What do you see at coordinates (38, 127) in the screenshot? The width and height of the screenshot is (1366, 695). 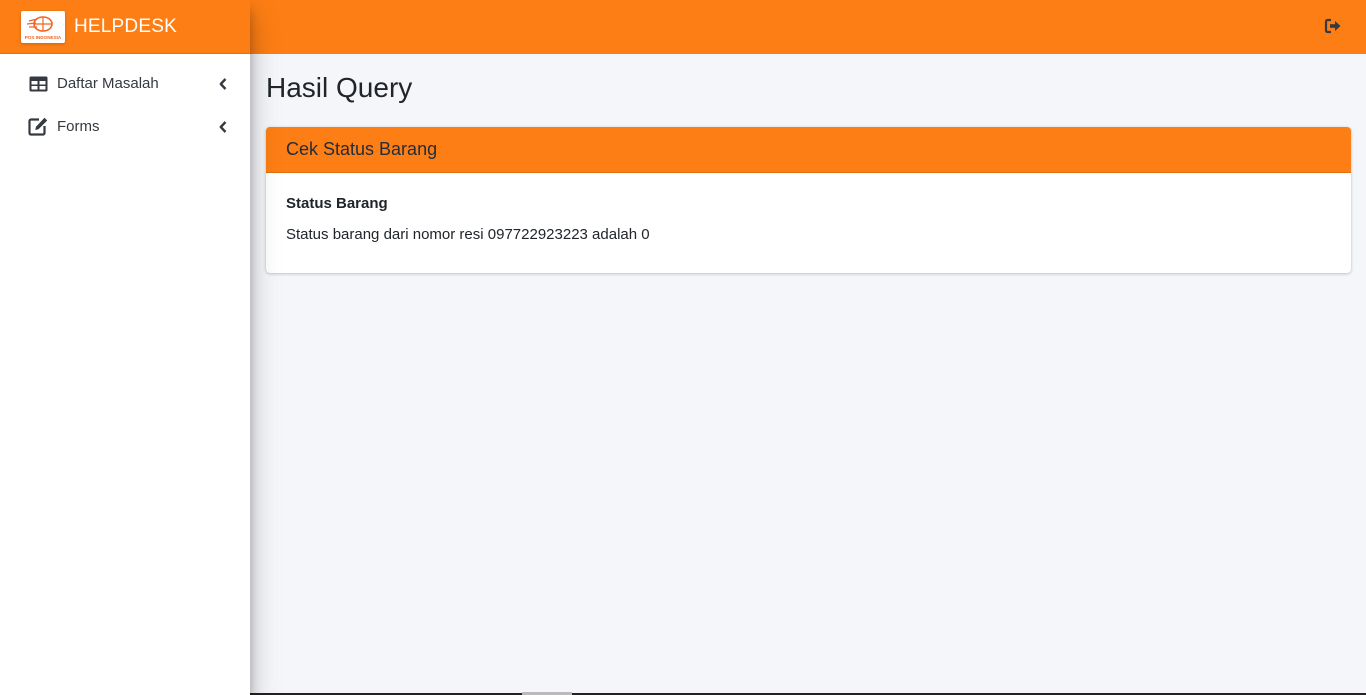 I see `edit-icon` at bounding box center [38, 127].